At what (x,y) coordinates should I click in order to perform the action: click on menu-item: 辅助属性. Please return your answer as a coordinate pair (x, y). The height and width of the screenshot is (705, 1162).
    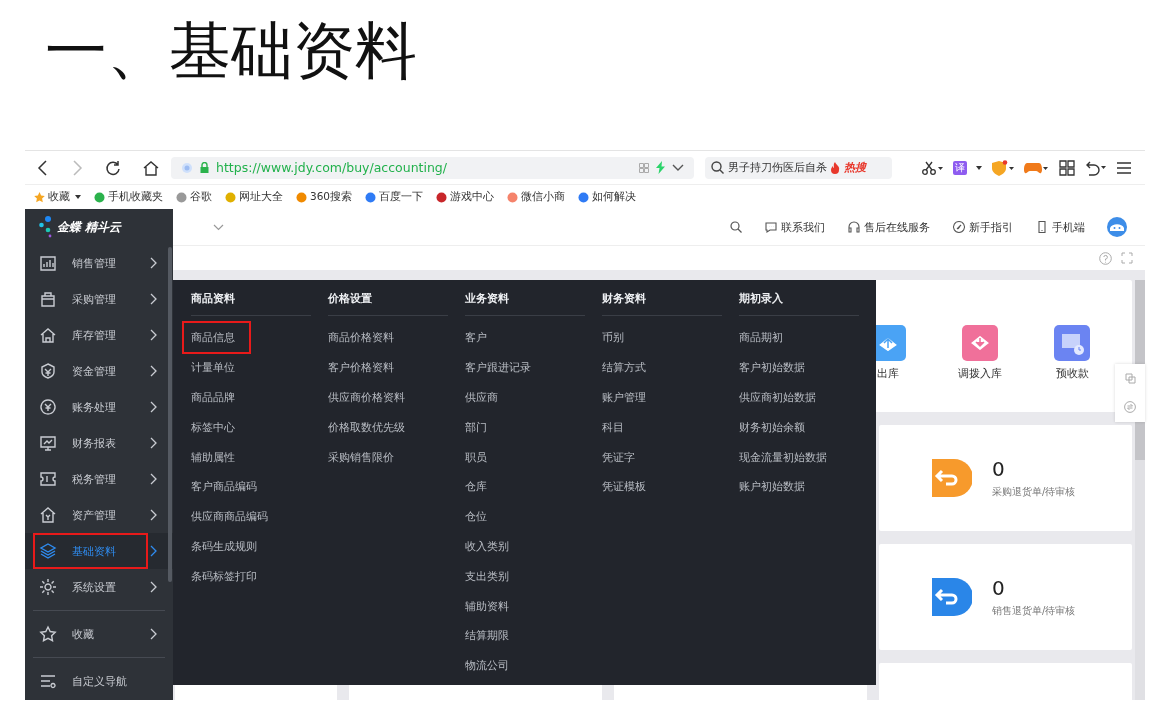
    Looking at the image, I should click on (213, 457).